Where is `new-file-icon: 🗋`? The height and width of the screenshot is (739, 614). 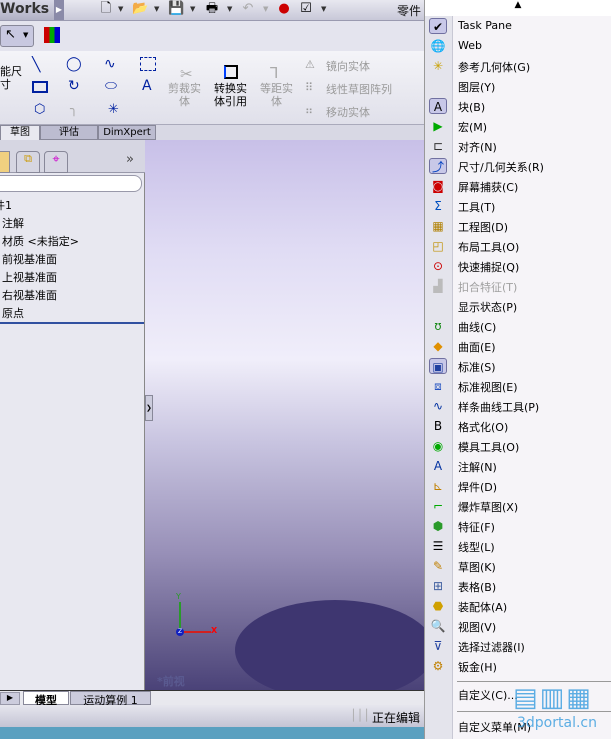 new-file-icon: 🗋 is located at coordinates (106, 9).